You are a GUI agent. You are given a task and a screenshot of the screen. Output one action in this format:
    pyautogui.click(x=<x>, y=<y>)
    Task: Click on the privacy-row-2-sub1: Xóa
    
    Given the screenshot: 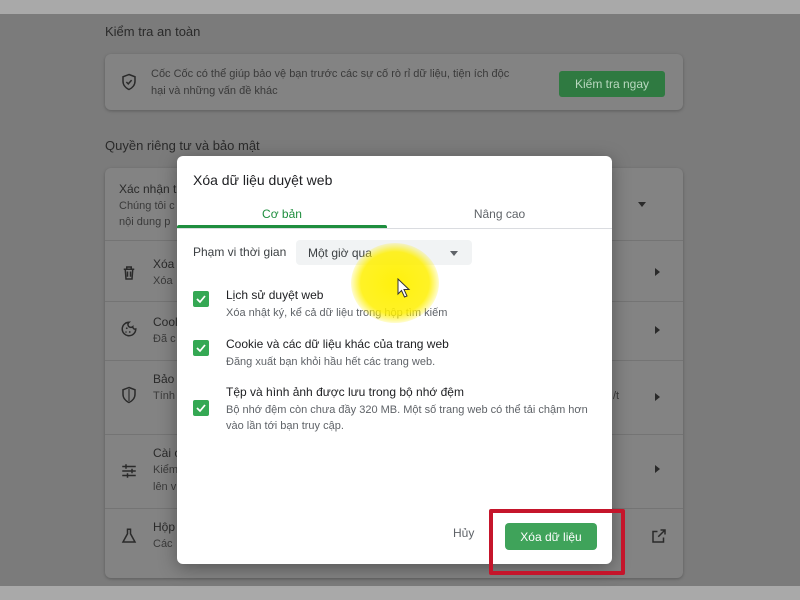 What is the action you would take?
    pyautogui.click(x=163, y=281)
    